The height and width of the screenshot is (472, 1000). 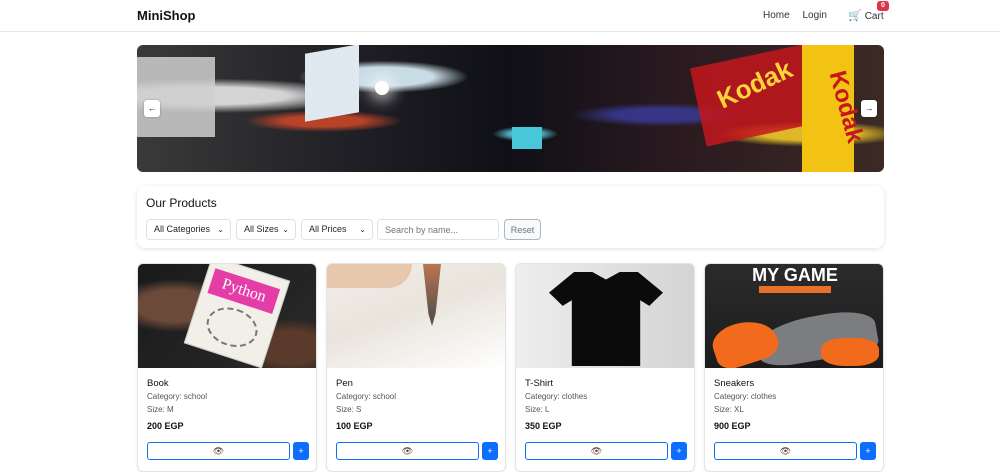 I want to click on product-image-sneakers: MY GAME, so click(x=794, y=316).